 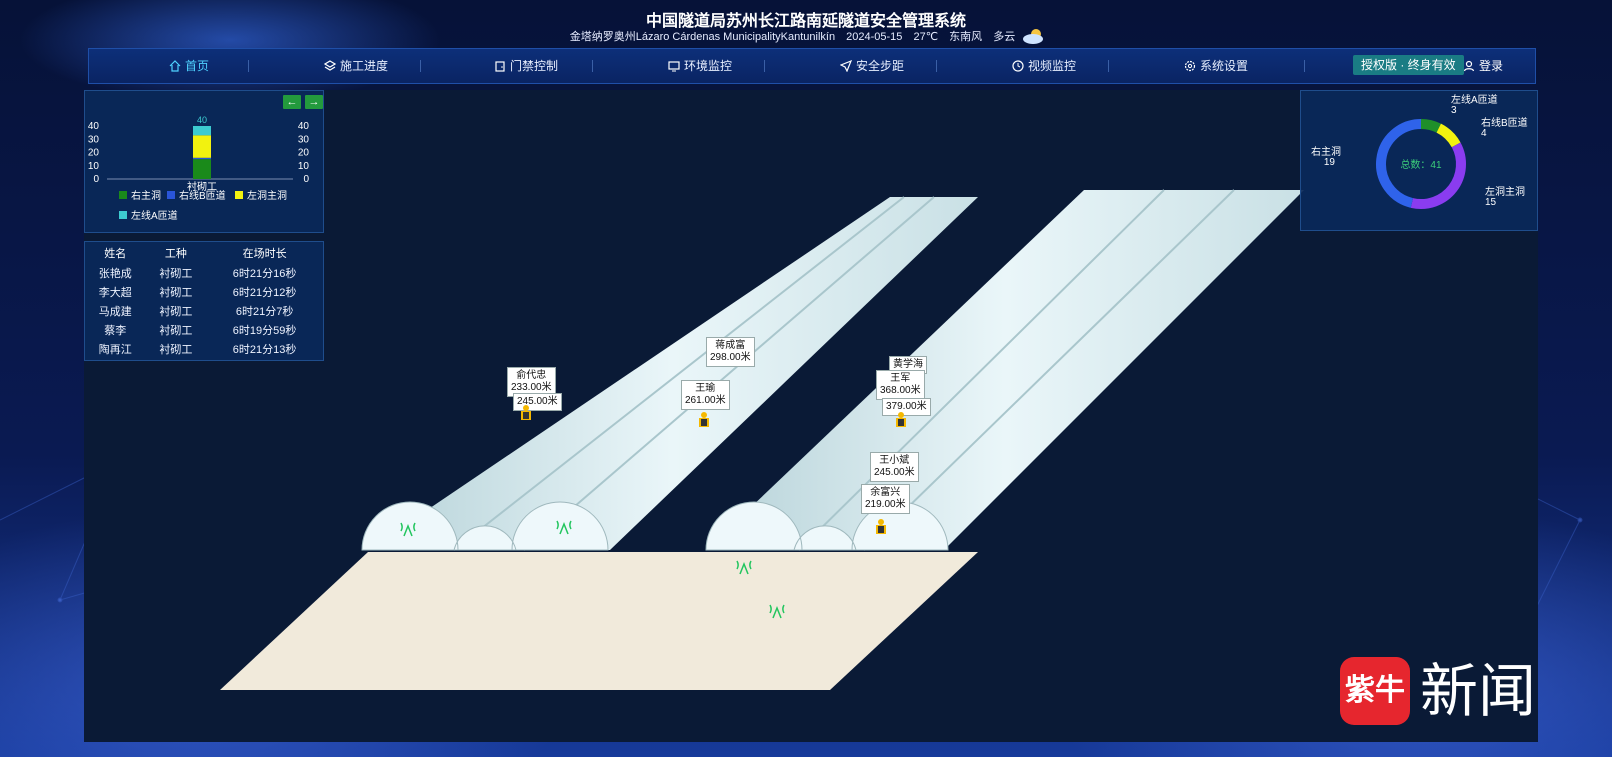 What do you see at coordinates (846, 66) in the screenshot?
I see `navigation-icon` at bounding box center [846, 66].